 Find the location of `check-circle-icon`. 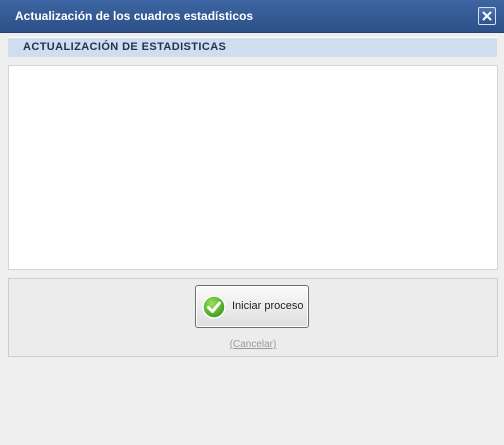

check-circle-icon is located at coordinates (214, 307).